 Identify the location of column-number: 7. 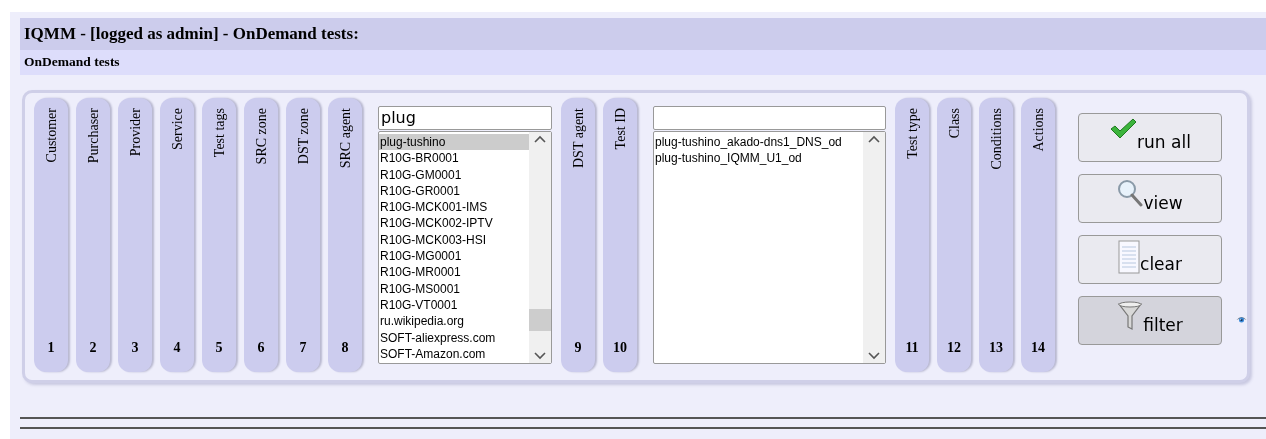
(303, 348).